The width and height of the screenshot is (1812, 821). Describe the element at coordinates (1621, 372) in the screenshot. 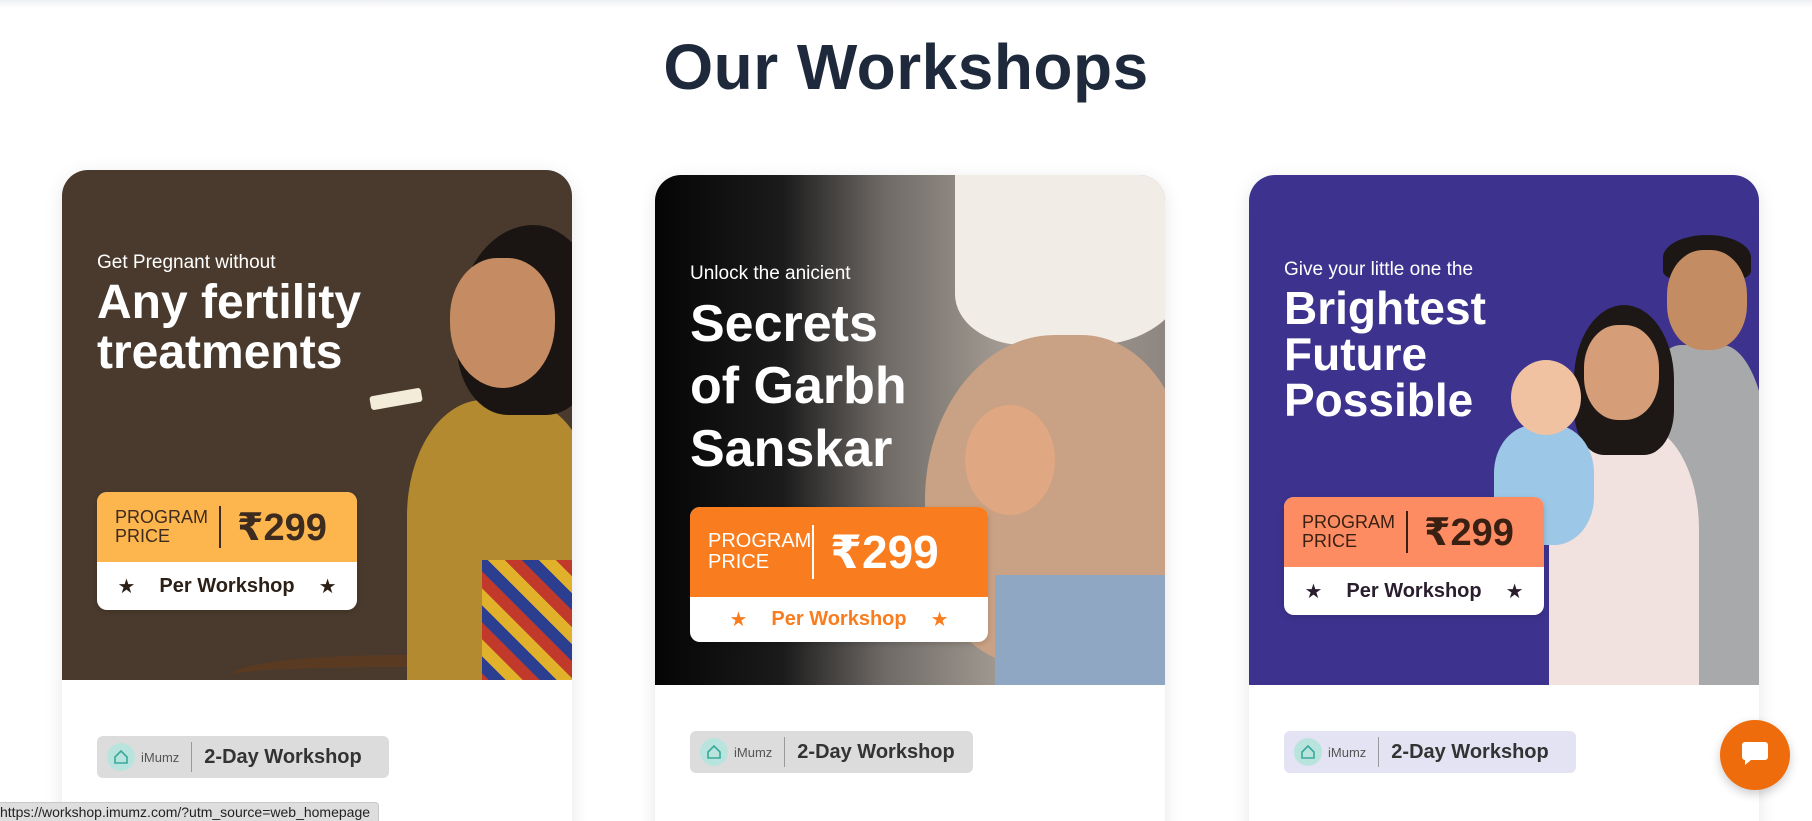

I see `mother-face-illustration` at that location.